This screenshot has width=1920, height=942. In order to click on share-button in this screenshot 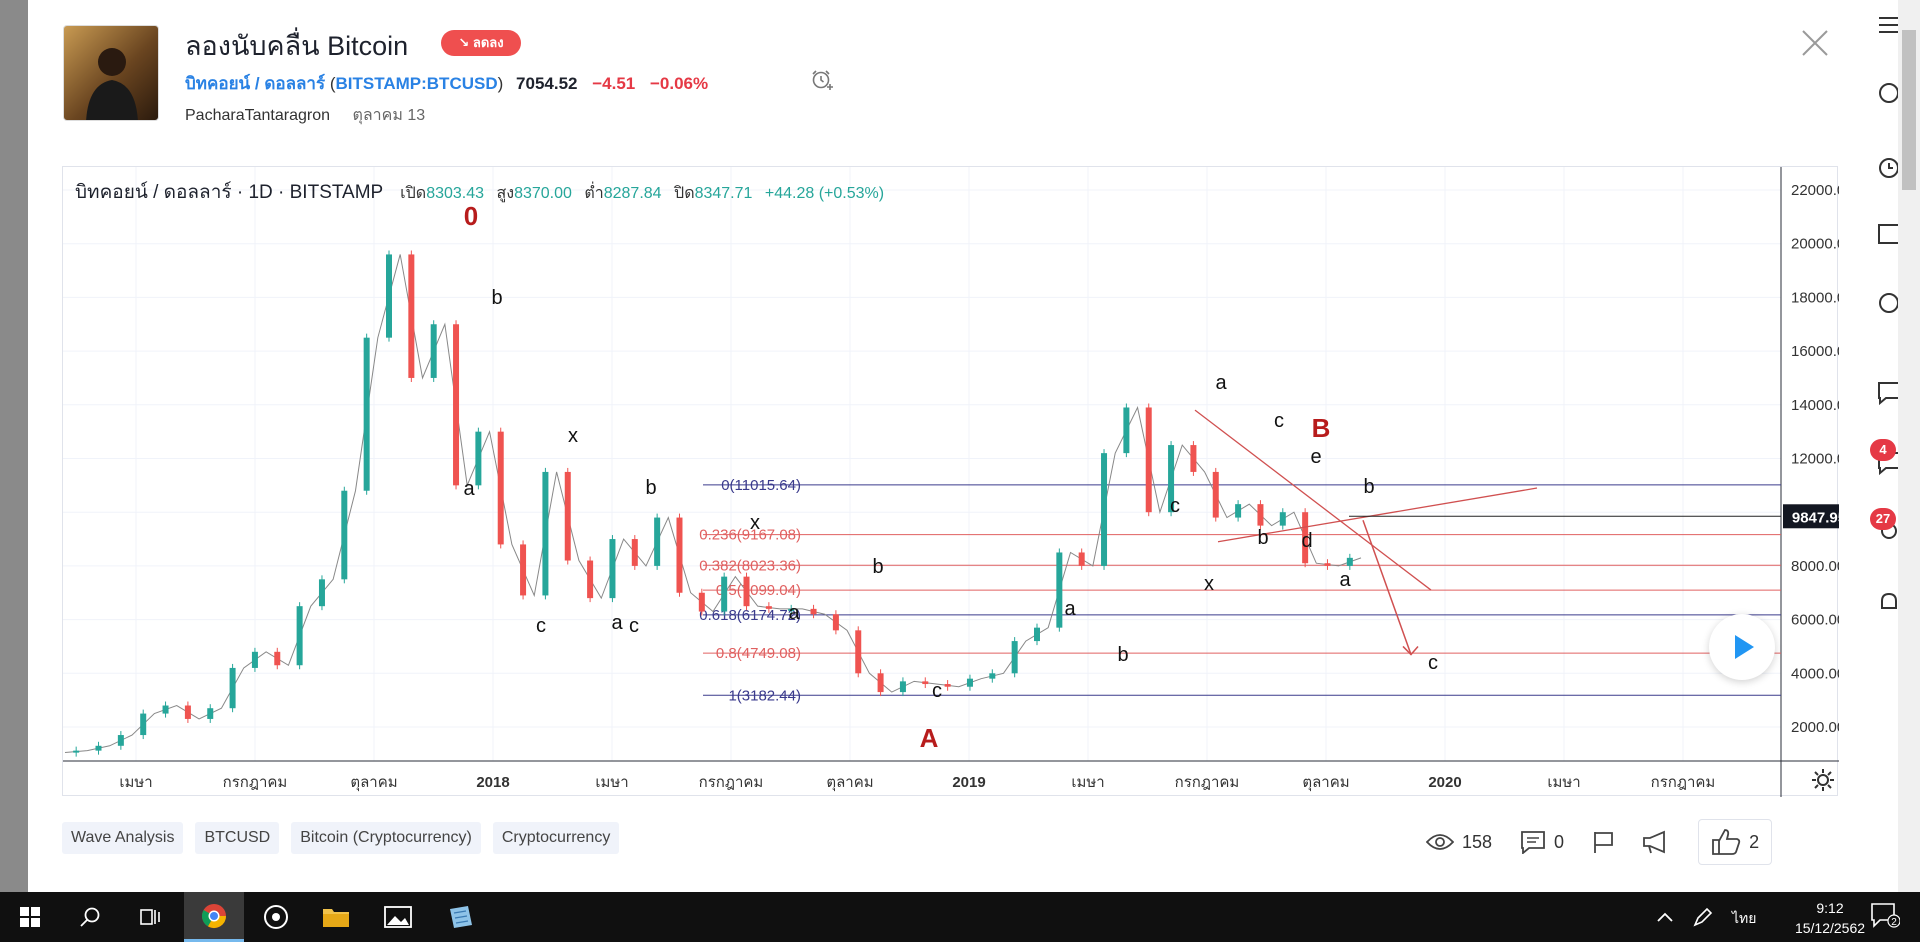, I will do `click(1656, 842)`.